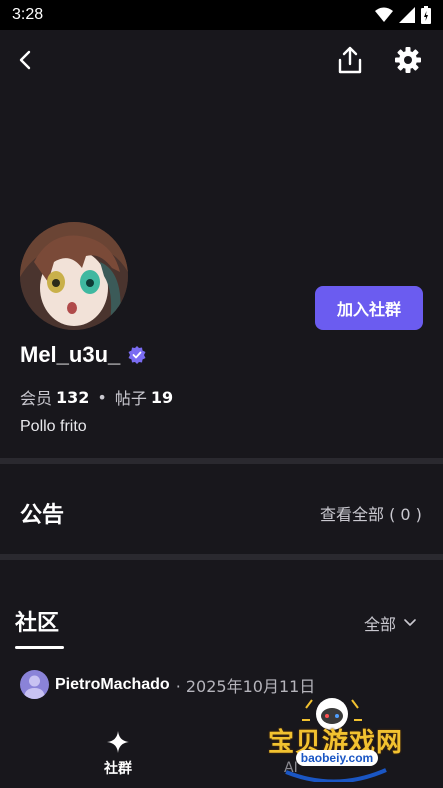 The image size is (443, 788). What do you see at coordinates (53, 426) in the screenshot?
I see `community-bio: Pollo frito` at bounding box center [53, 426].